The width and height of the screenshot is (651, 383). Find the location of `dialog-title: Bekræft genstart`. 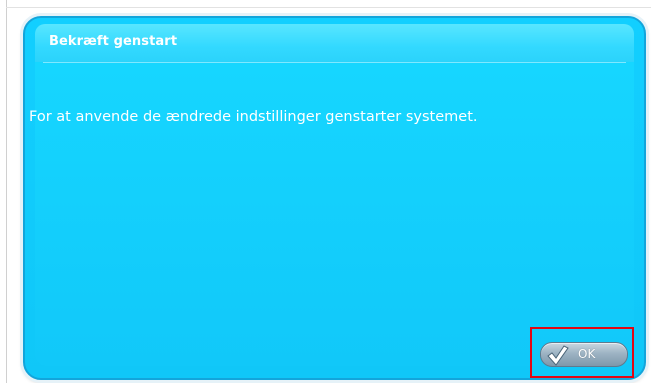

dialog-title: Bekræft genstart is located at coordinates (113, 41).